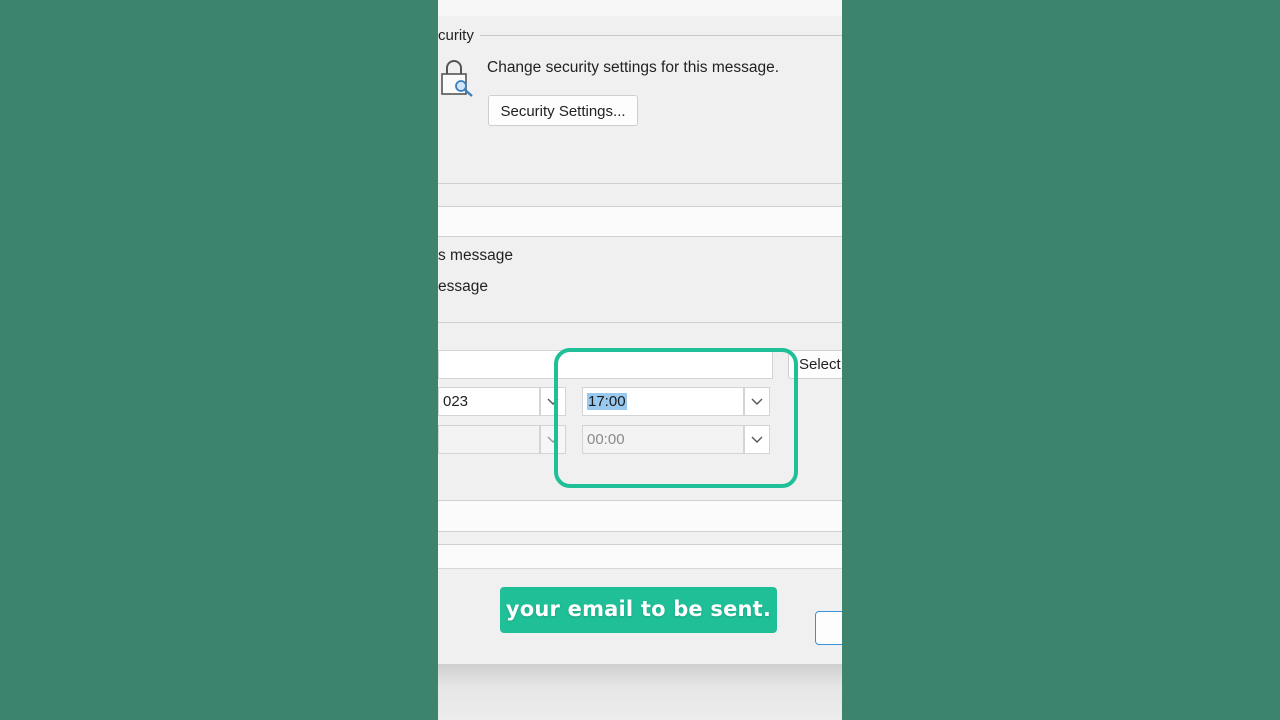  I want to click on time-highlight-outline, so click(676, 418).